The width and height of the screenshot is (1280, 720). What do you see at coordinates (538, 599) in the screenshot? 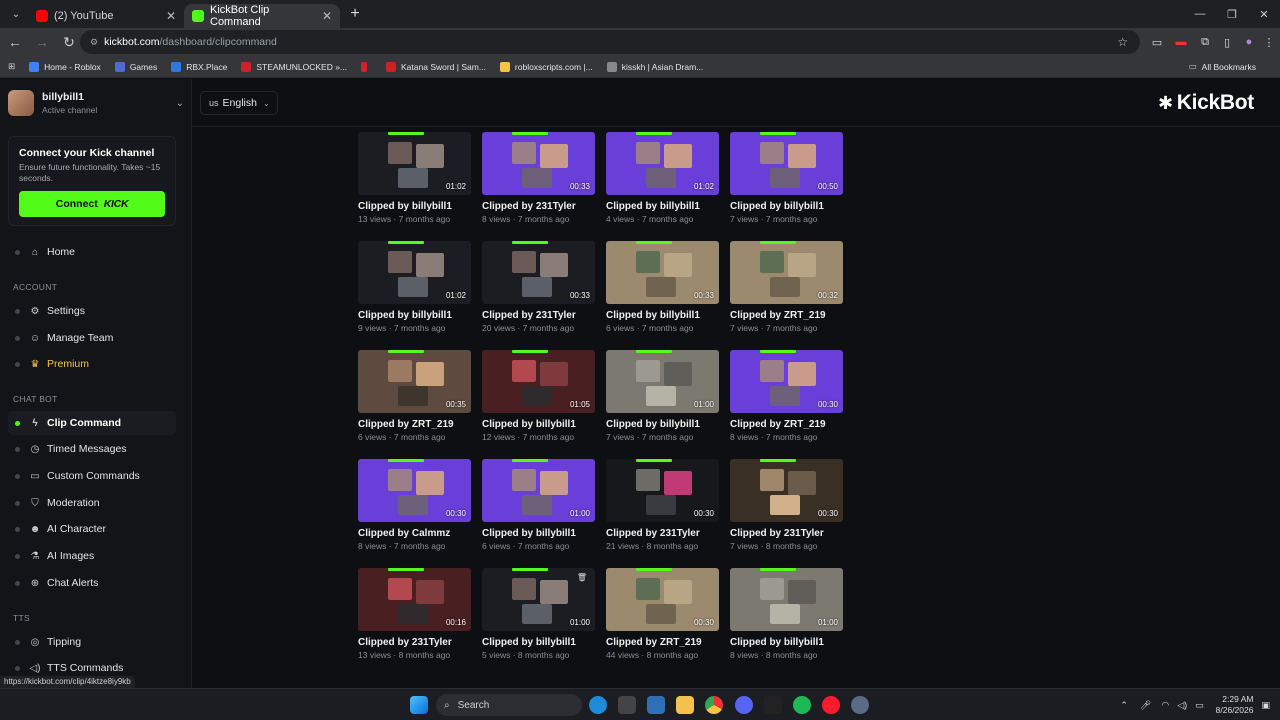
I see `clip-thumbnail: 🗑︎ 01:00` at bounding box center [538, 599].